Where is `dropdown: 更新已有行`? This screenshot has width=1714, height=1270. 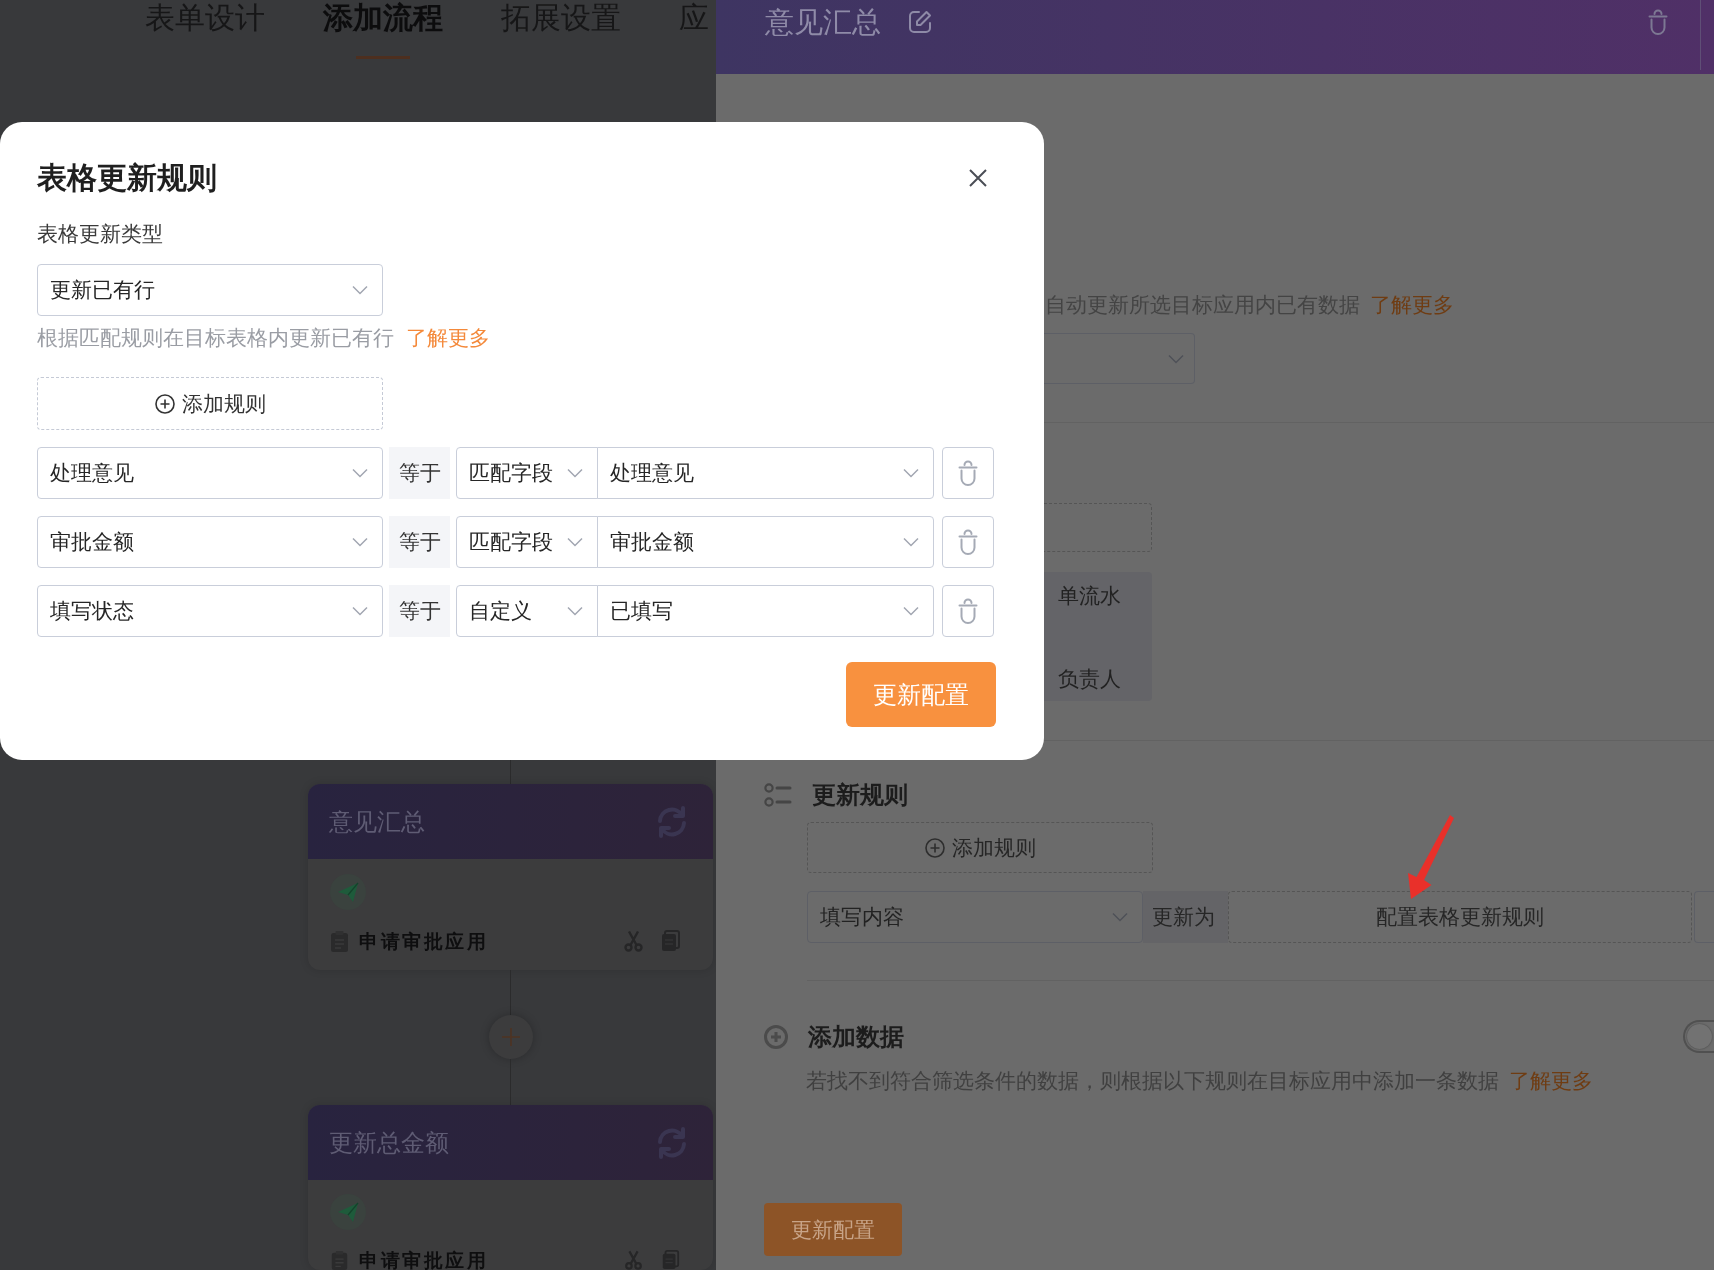
dropdown: 更新已有行 is located at coordinates (210, 290).